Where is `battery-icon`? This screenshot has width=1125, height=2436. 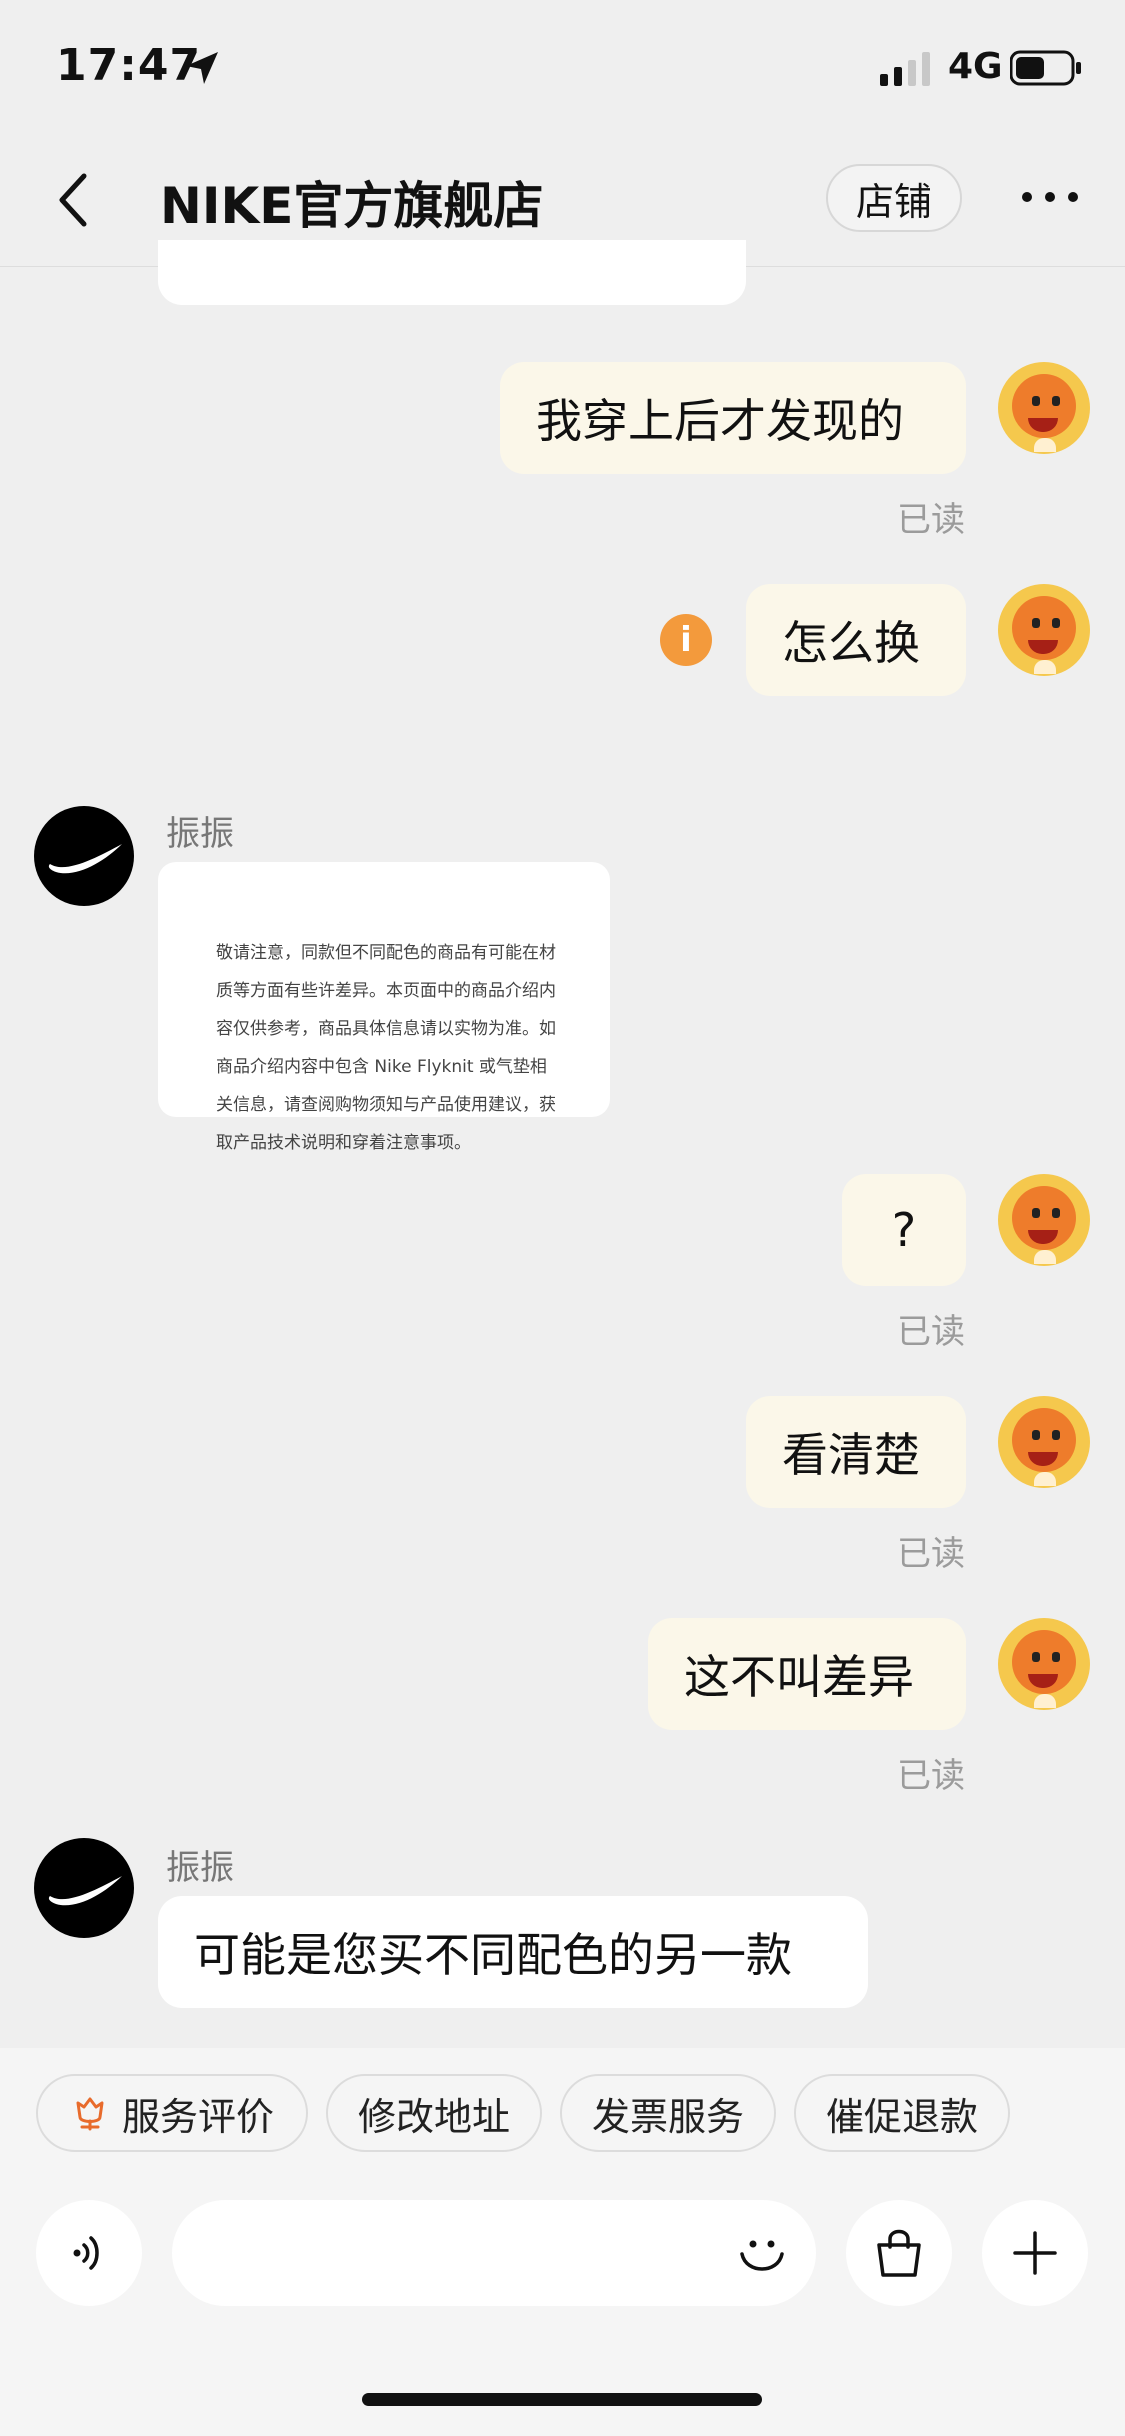 battery-icon is located at coordinates (1045, 68).